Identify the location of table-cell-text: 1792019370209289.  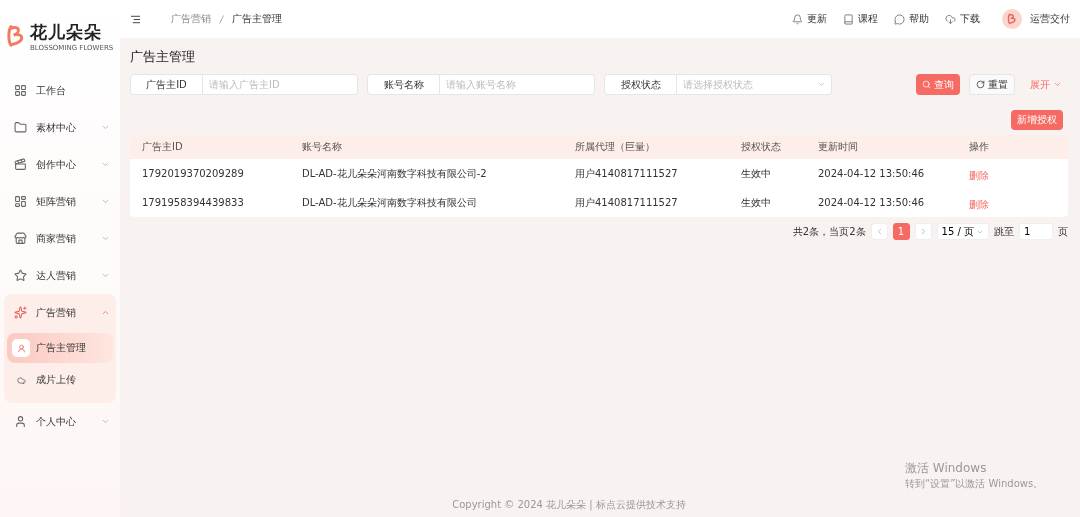
(193, 173).